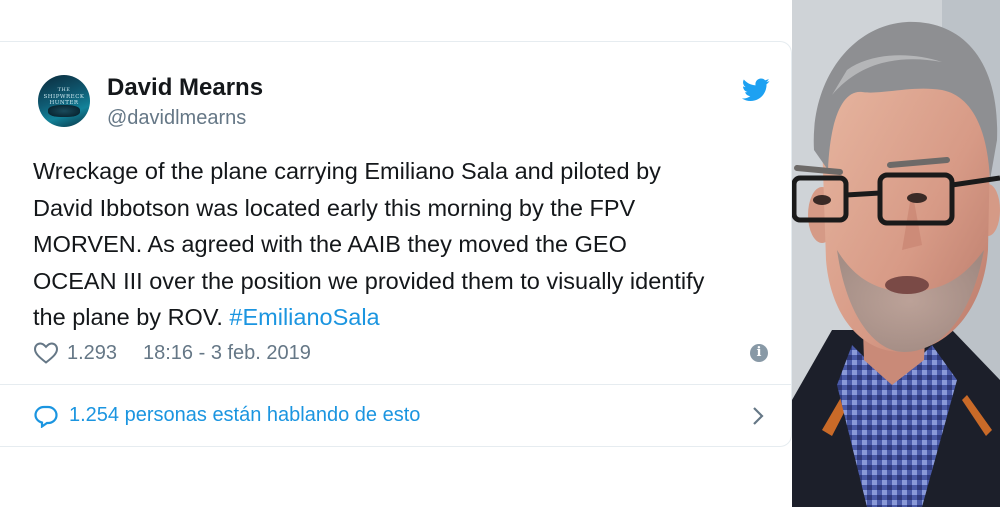 Image resolution: width=1000 pixels, height=507 pixels. Describe the element at coordinates (244, 415) in the screenshot. I see `conversation-label: 1.254 personas están hablando de esto` at that location.